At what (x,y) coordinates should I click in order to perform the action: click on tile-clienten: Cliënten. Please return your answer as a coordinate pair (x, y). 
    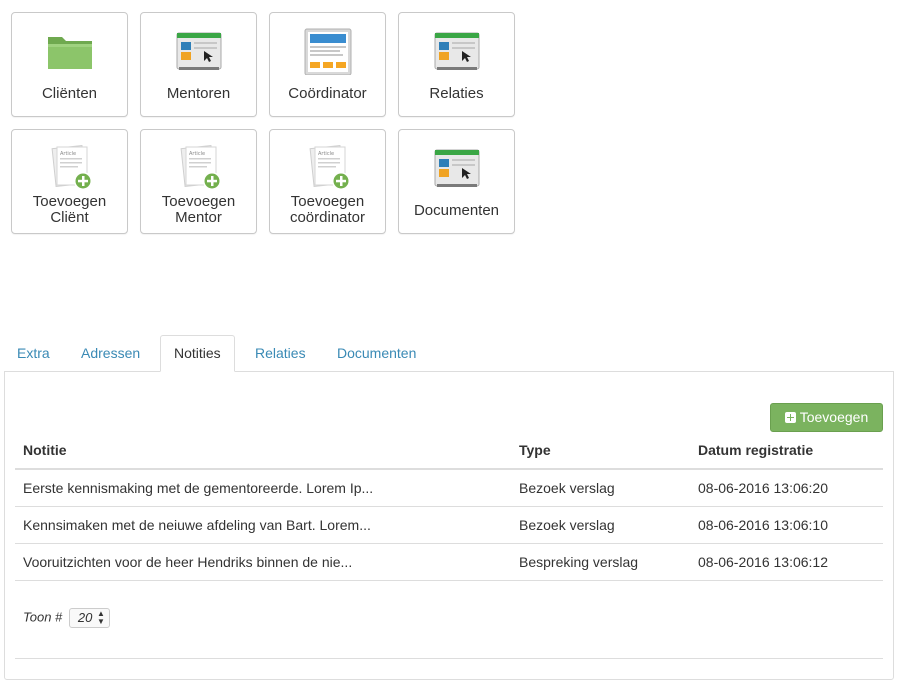
    Looking at the image, I should click on (69, 64).